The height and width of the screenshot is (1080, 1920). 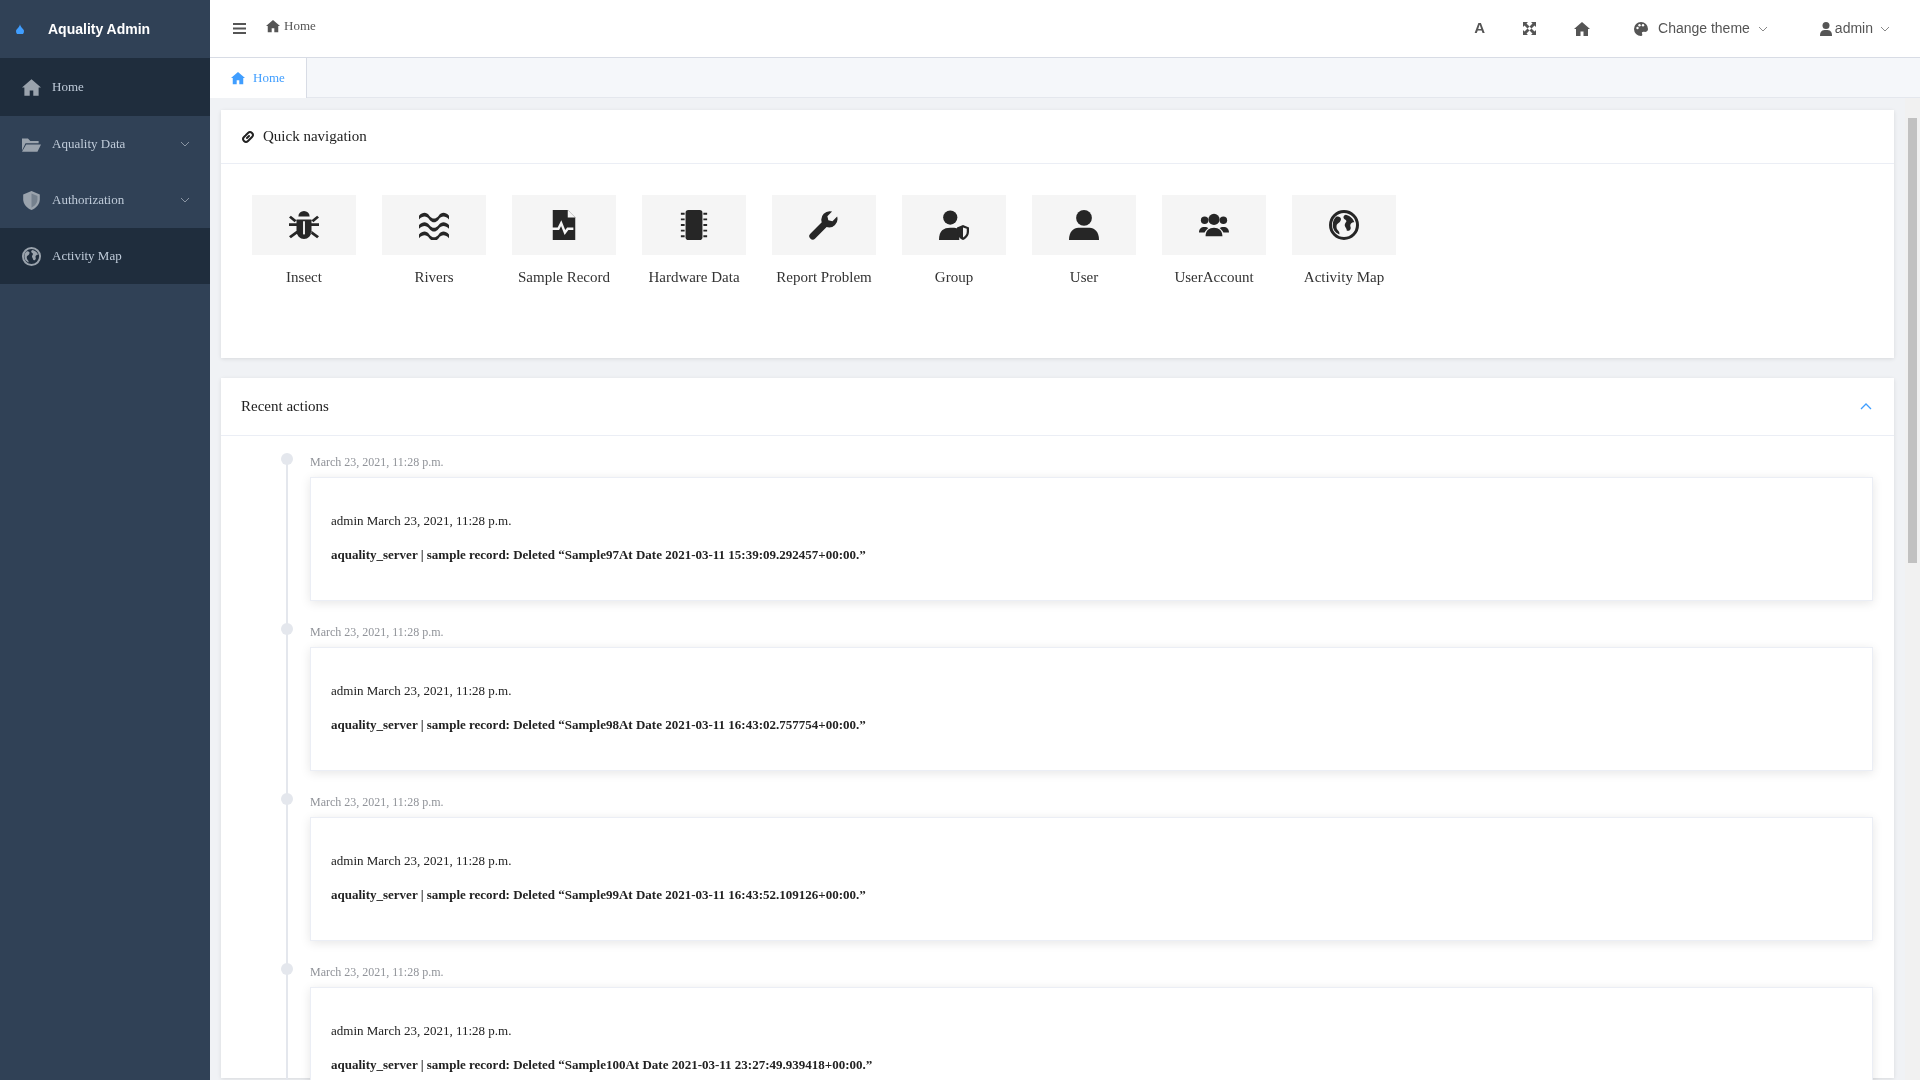 What do you see at coordinates (304, 277) in the screenshot?
I see `quick-nav-label: Insect` at bounding box center [304, 277].